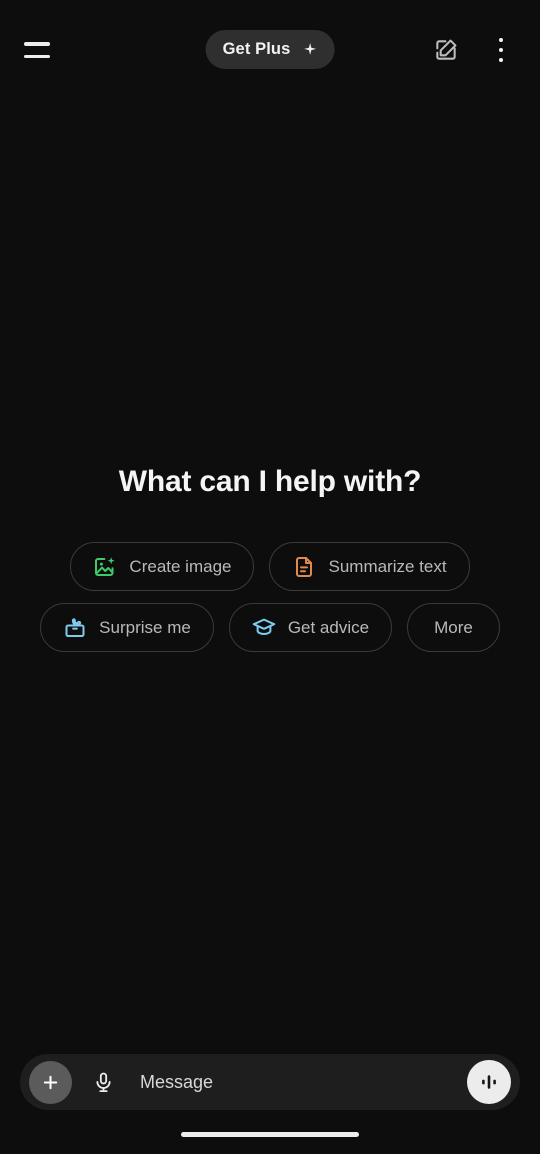 This screenshot has height=1154, width=540. I want to click on graduation-cap-icon, so click(264, 626).